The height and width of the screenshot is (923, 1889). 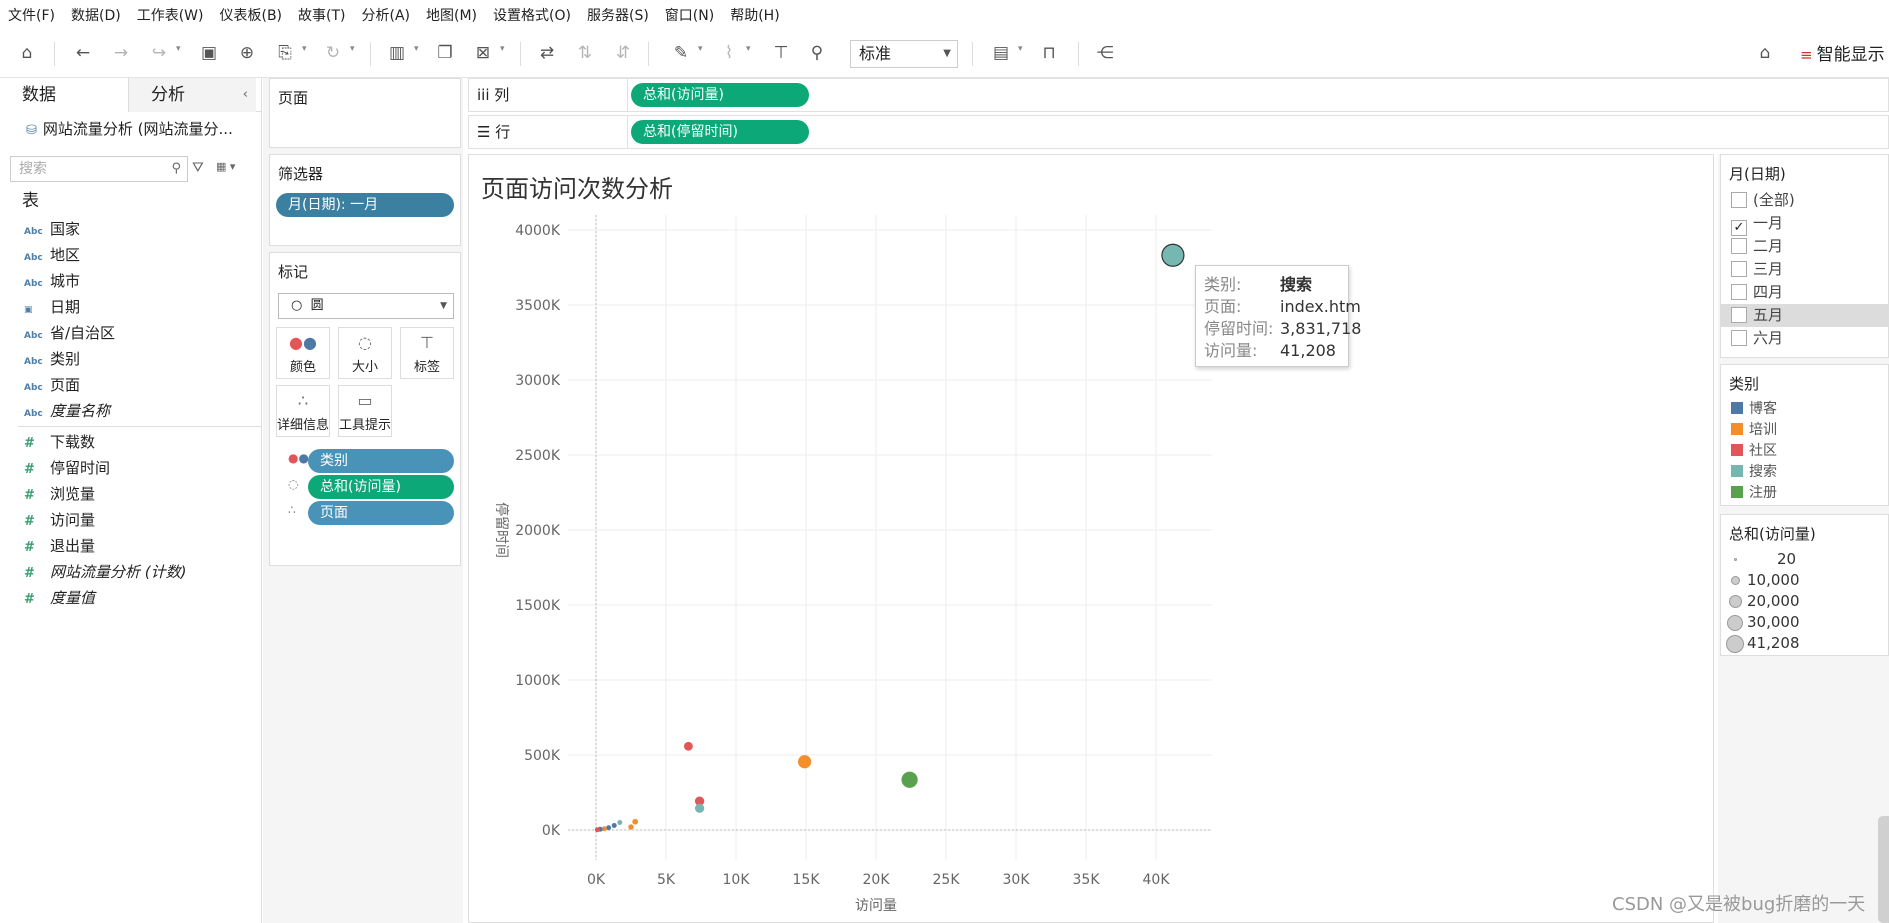 I want to click on menu-item: 地图(M), so click(x=451, y=15).